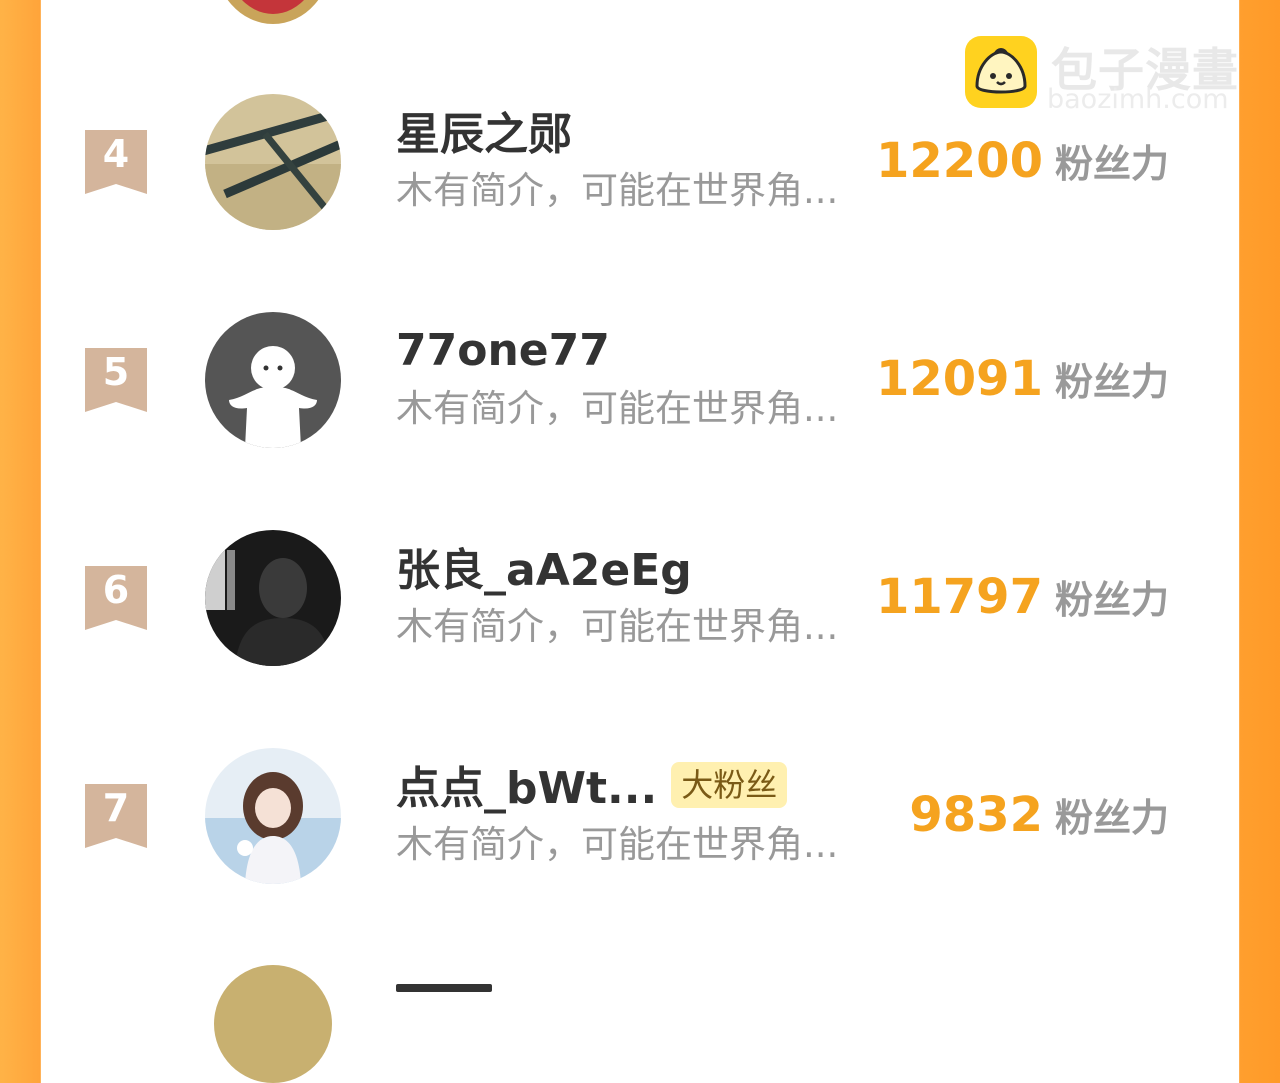 Image resolution: width=1280 pixels, height=1083 pixels. What do you see at coordinates (959, 597) in the screenshot?
I see `score-value: 11797` at bounding box center [959, 597].